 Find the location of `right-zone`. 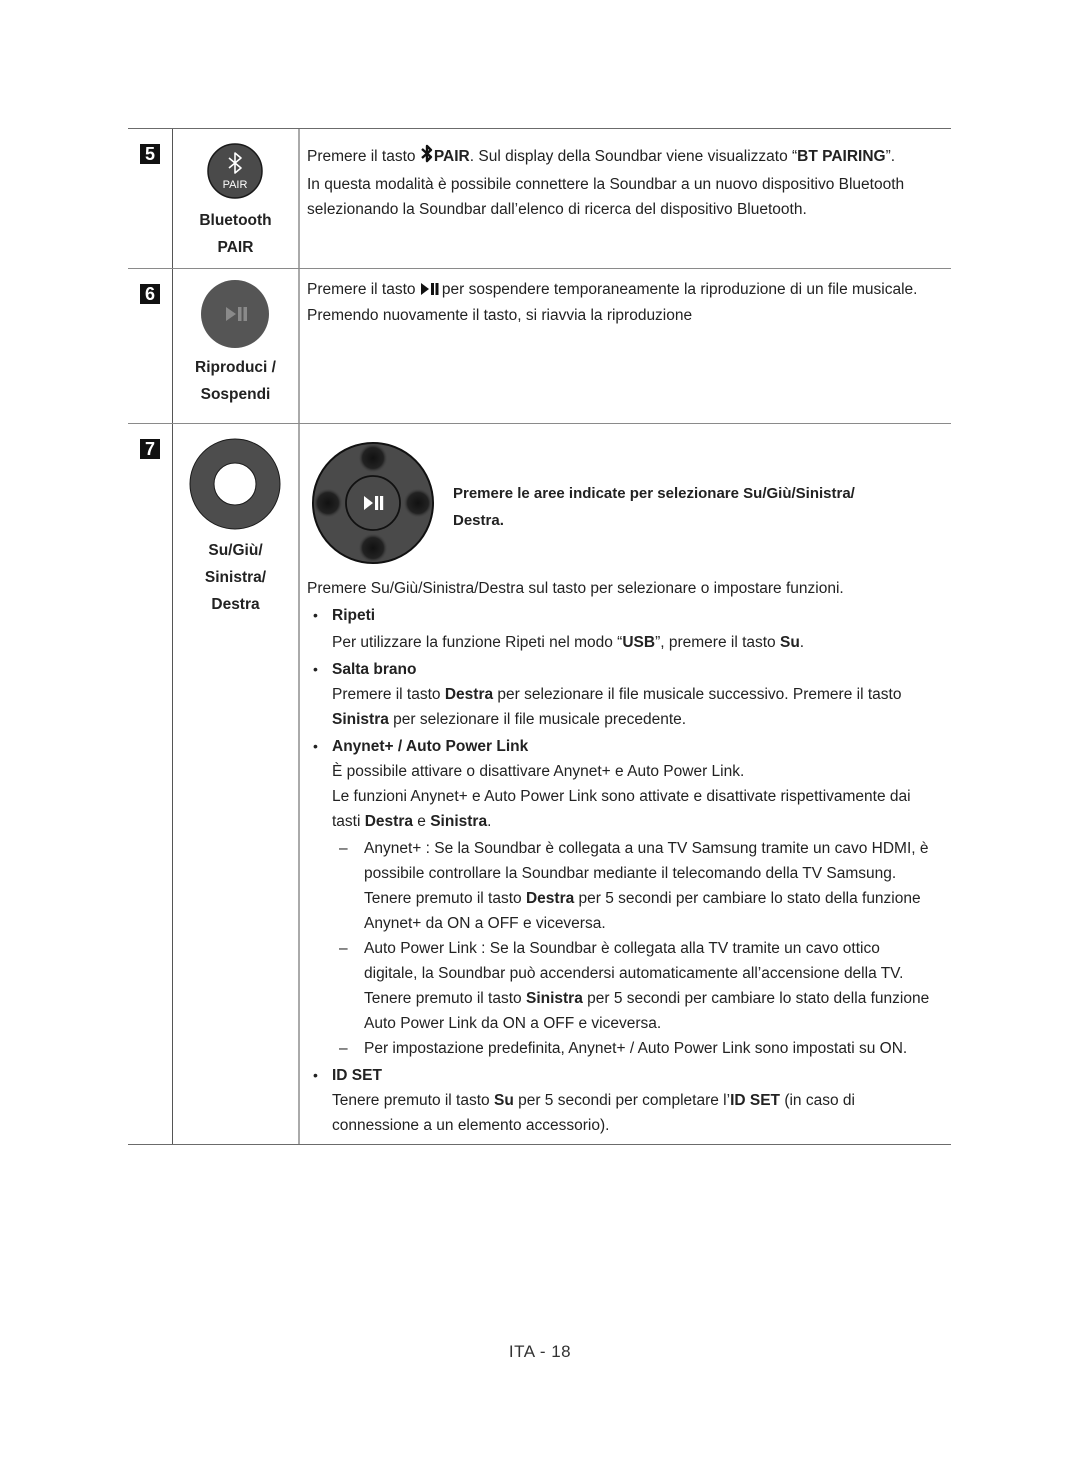

right-zone is located at coordinates (418, 503).